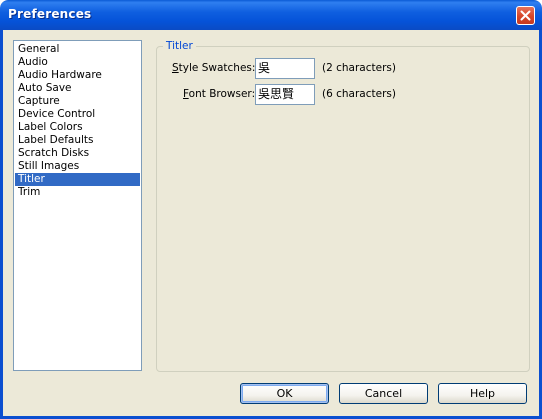 This screenshot has width=542, height=419. What do you see at coordinates (1, 224) in the screenshot?
I see `window-frame-left` at bounding box center [1, 224].